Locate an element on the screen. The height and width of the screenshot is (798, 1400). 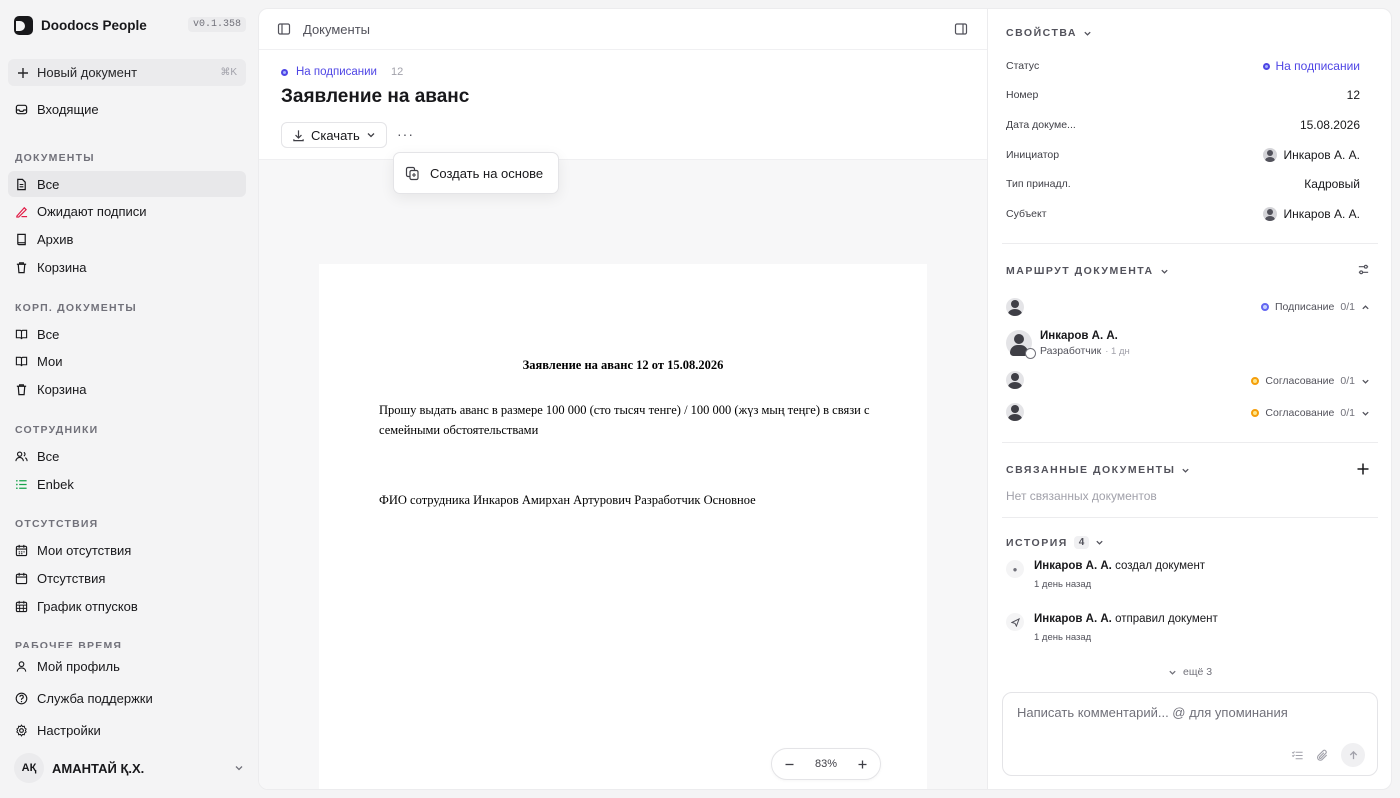
calendar-icon is located at coordinates (21, 578).